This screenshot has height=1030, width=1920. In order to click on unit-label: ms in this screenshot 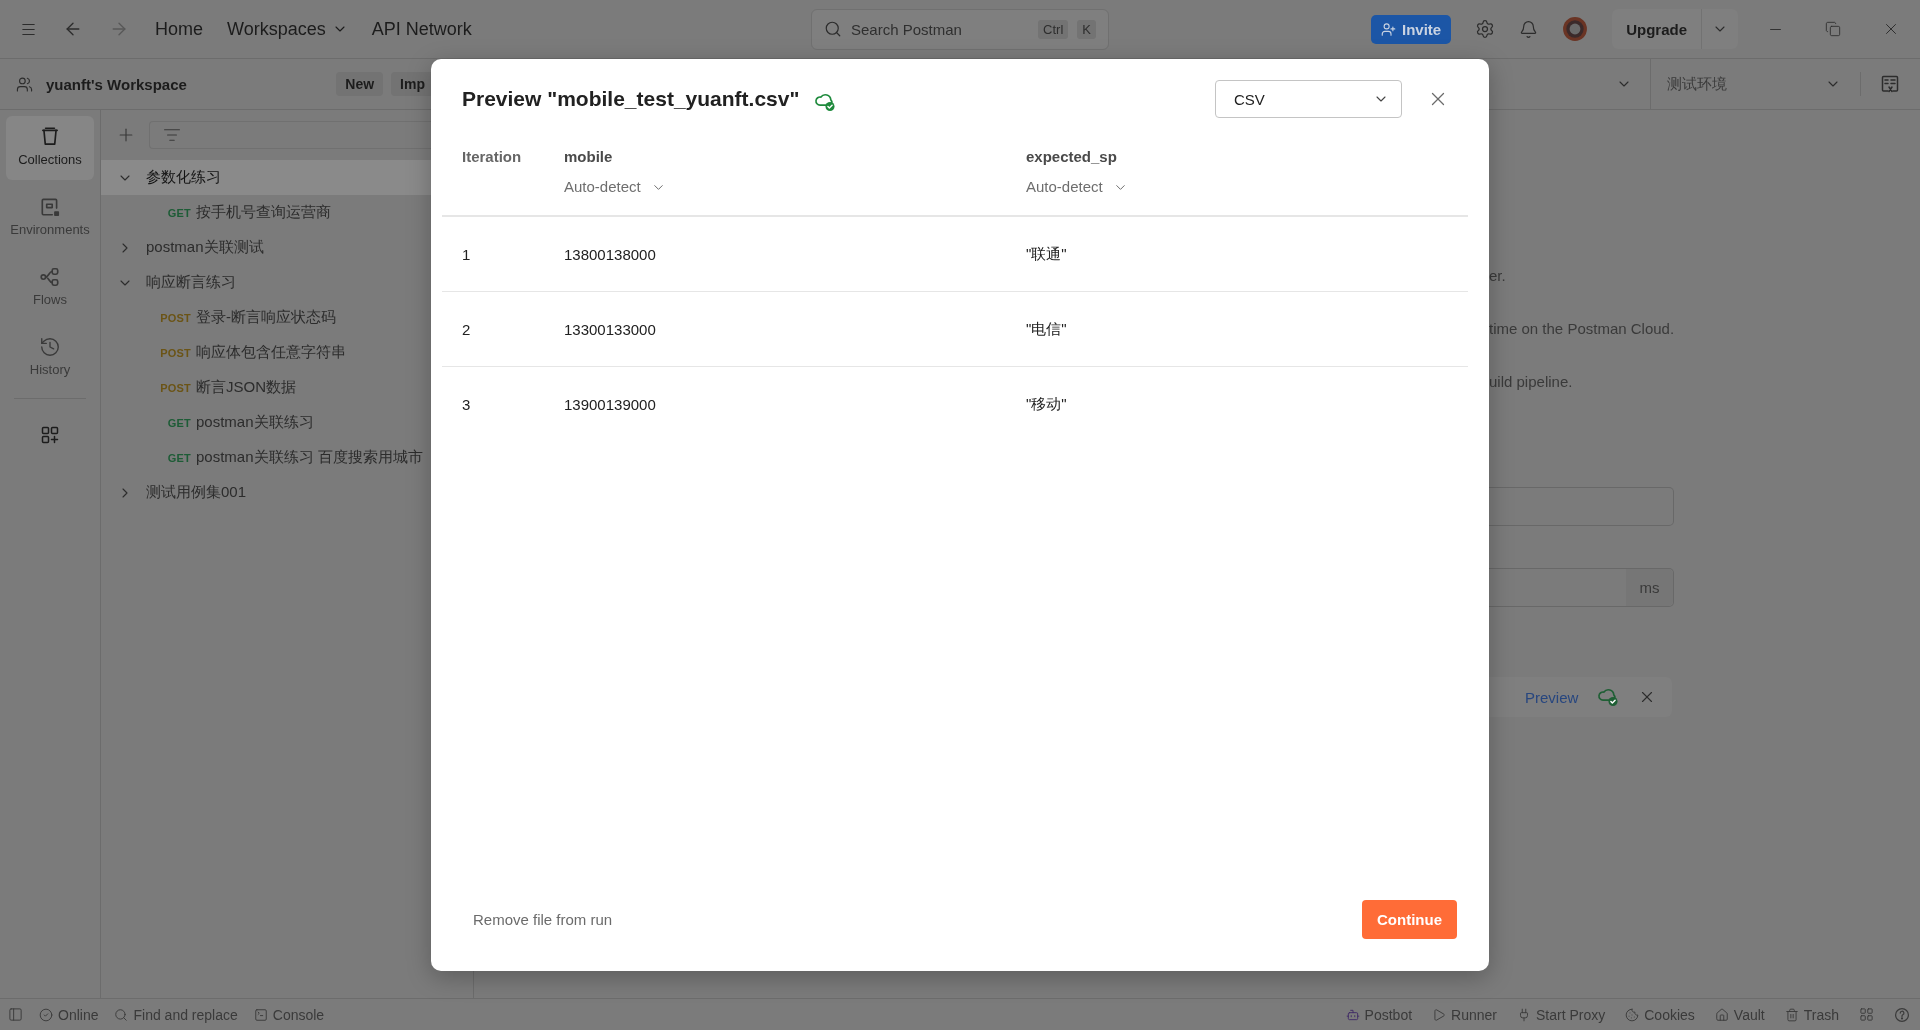, I will do `click(1649, 587)`.